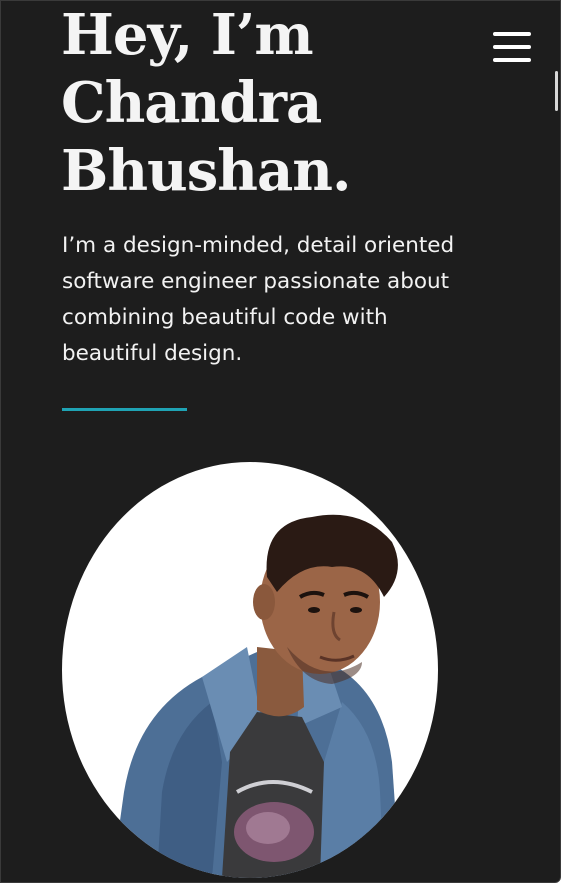 The height and width of the screenshot is (883, 561). What do you see at coordinates (225, 317) in the screenshot?
I see `intro-line: combining beautiful code with` at bounding box center [225, 317].